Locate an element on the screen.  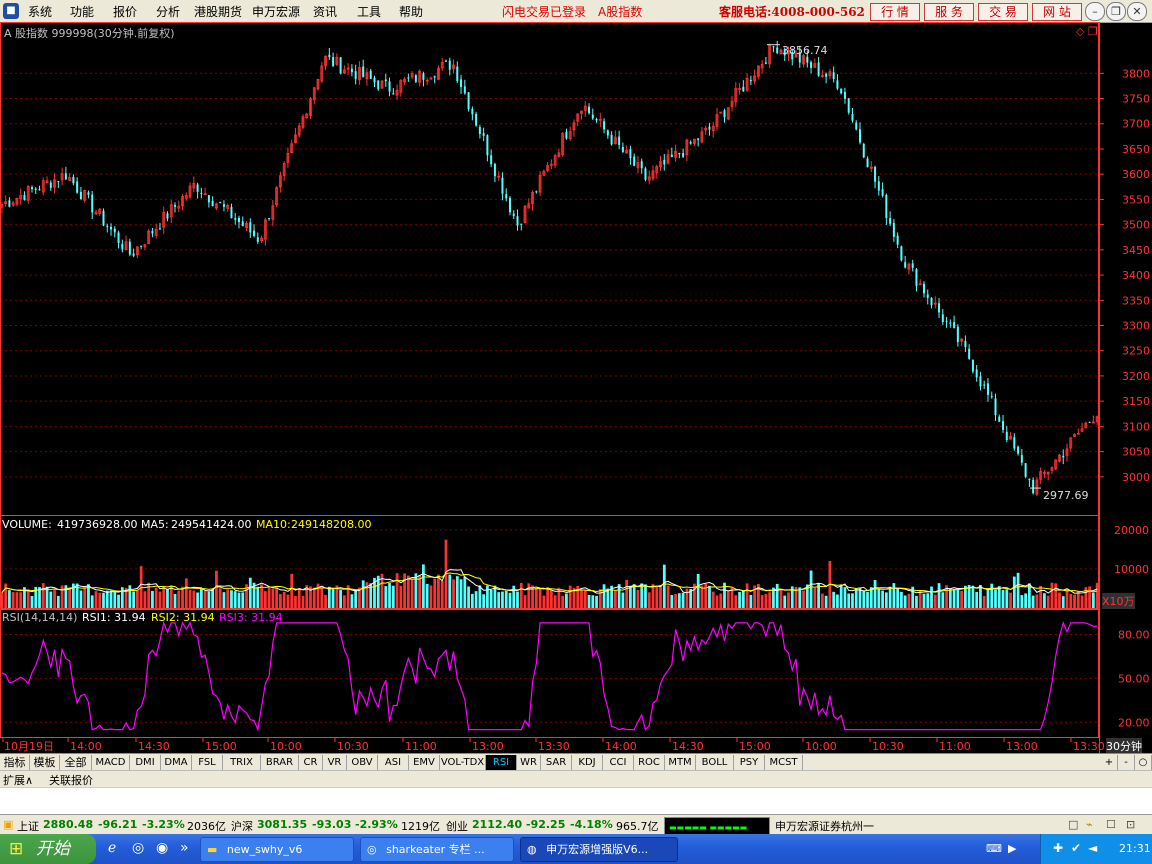
indicator-tab-mtm: MTM is located at coordinates (680, 762).